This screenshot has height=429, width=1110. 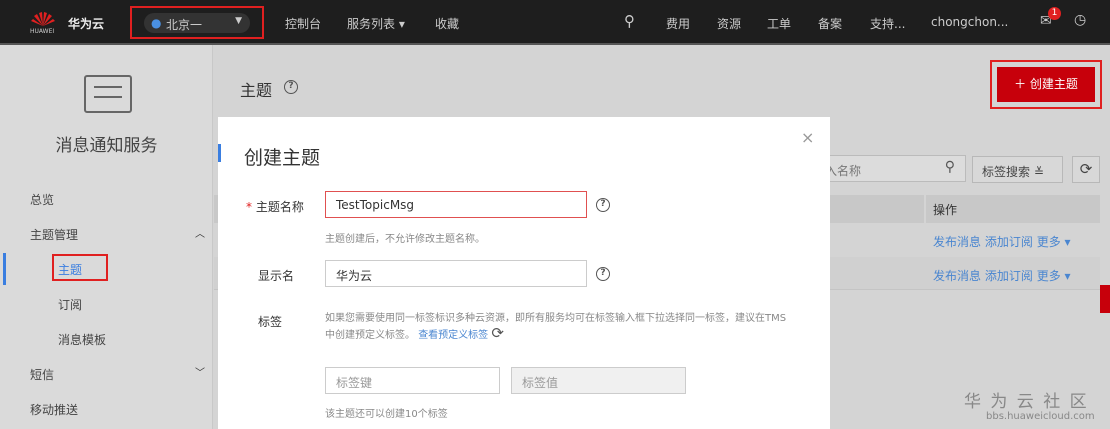 What do you see at coordinates (405, 239) in the screenshot?
I see `topic-name-hint: 主题创建后，不允许修改主题名称。` at bounding box center [405, 239].